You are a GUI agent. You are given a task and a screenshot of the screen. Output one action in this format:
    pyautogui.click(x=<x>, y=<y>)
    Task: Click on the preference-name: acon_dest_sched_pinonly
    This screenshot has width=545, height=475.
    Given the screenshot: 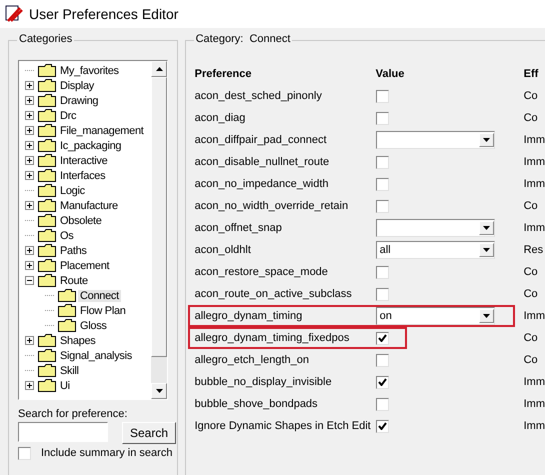 What is the action you would take?
    pyautogui.click(x=258, y=96)
    